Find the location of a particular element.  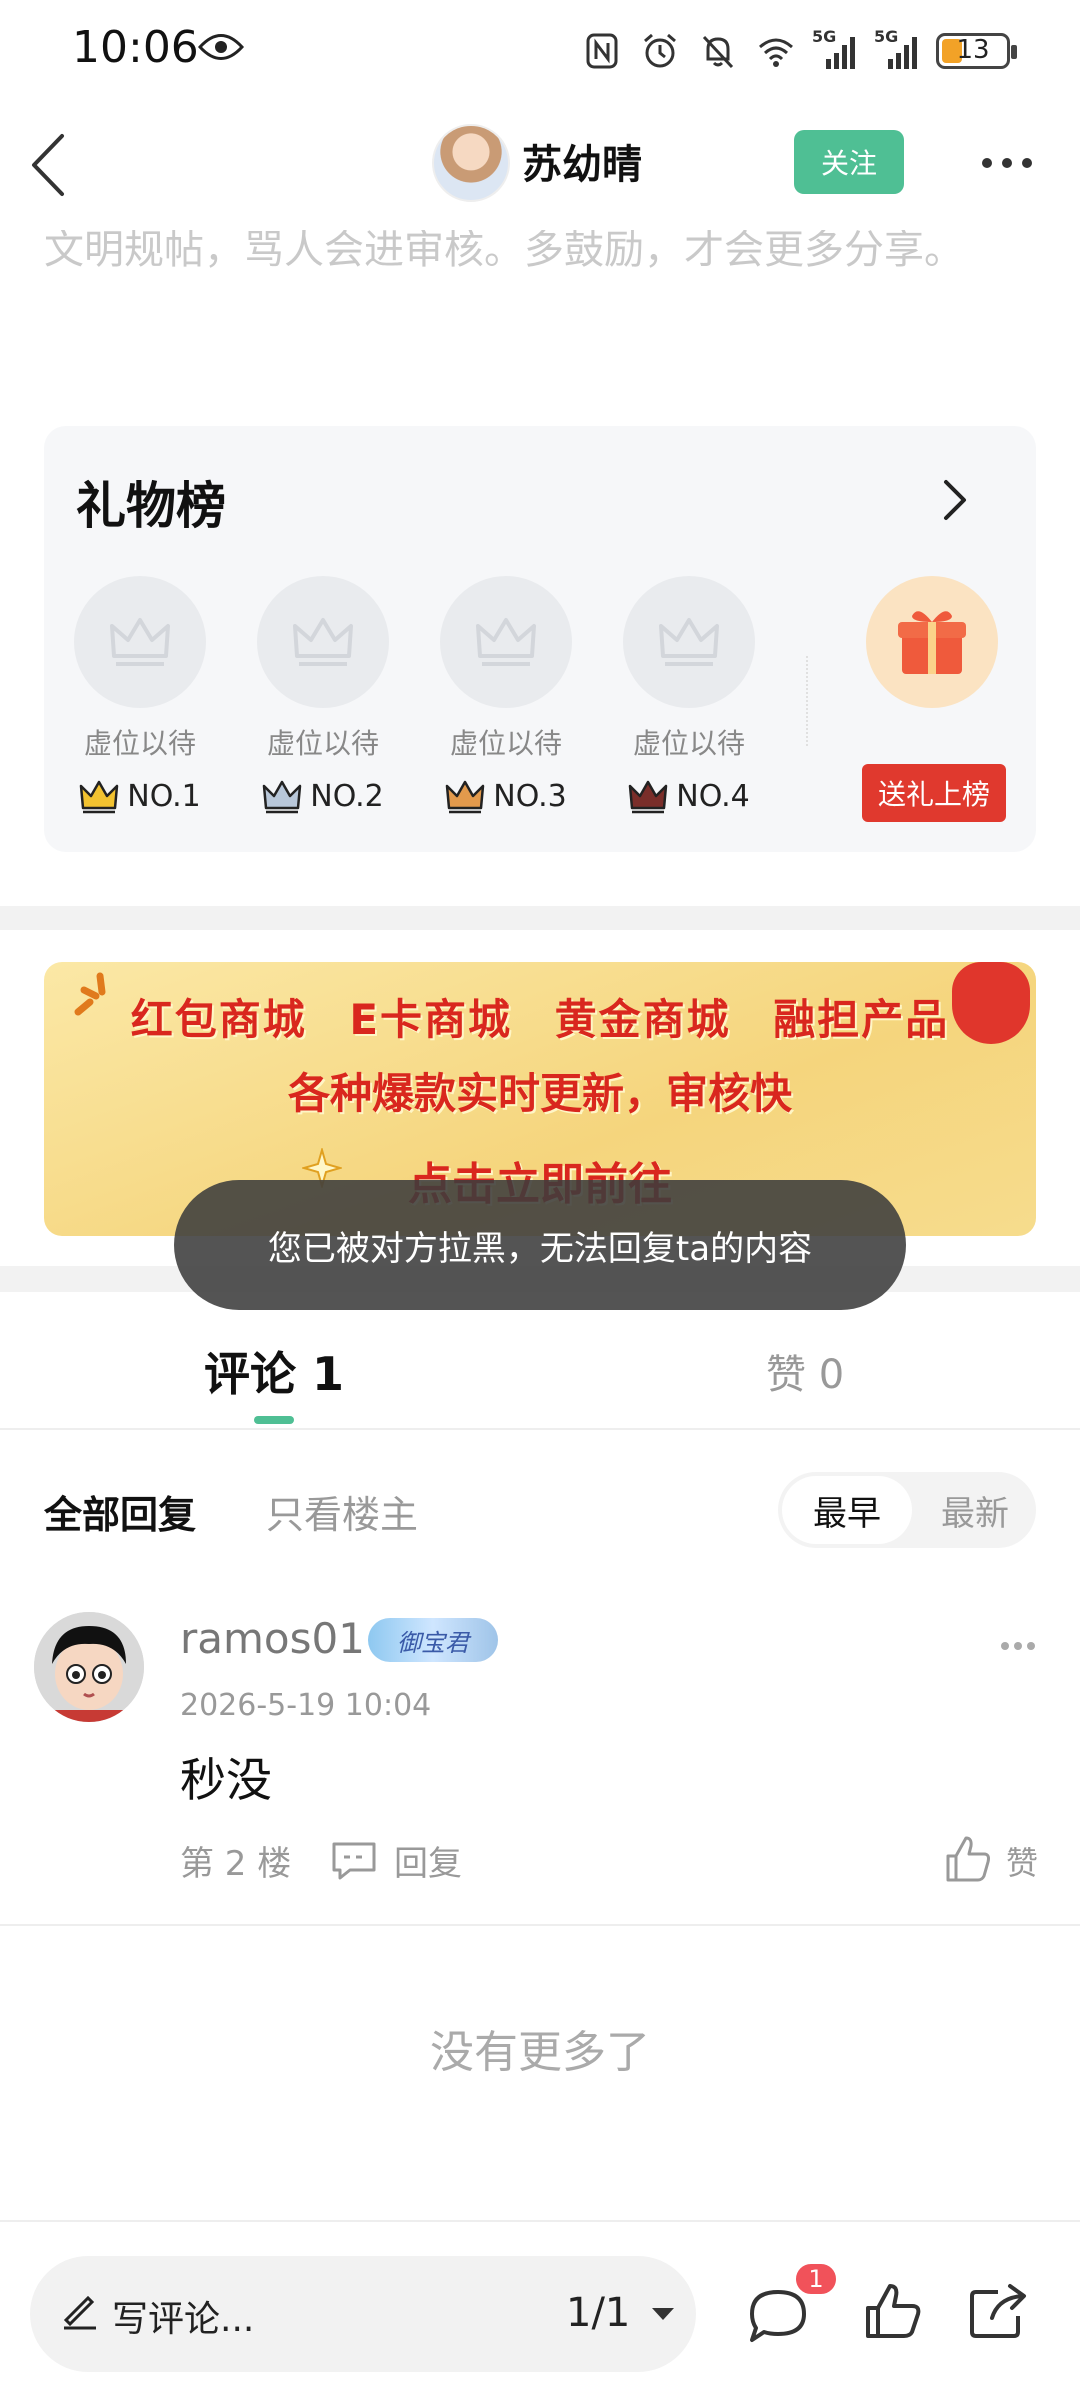

gift-slot-4: 虚位以待 NO.4 is located at coordinates (689, 695).